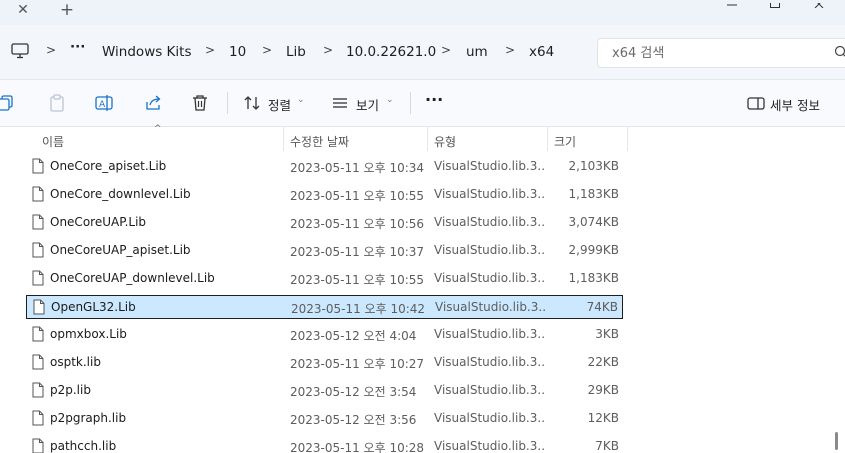 The image size is (845, 453). Describe the element at coordinates (77, 47) in the screenshot. I see `more-locations-button: ···` at that location.